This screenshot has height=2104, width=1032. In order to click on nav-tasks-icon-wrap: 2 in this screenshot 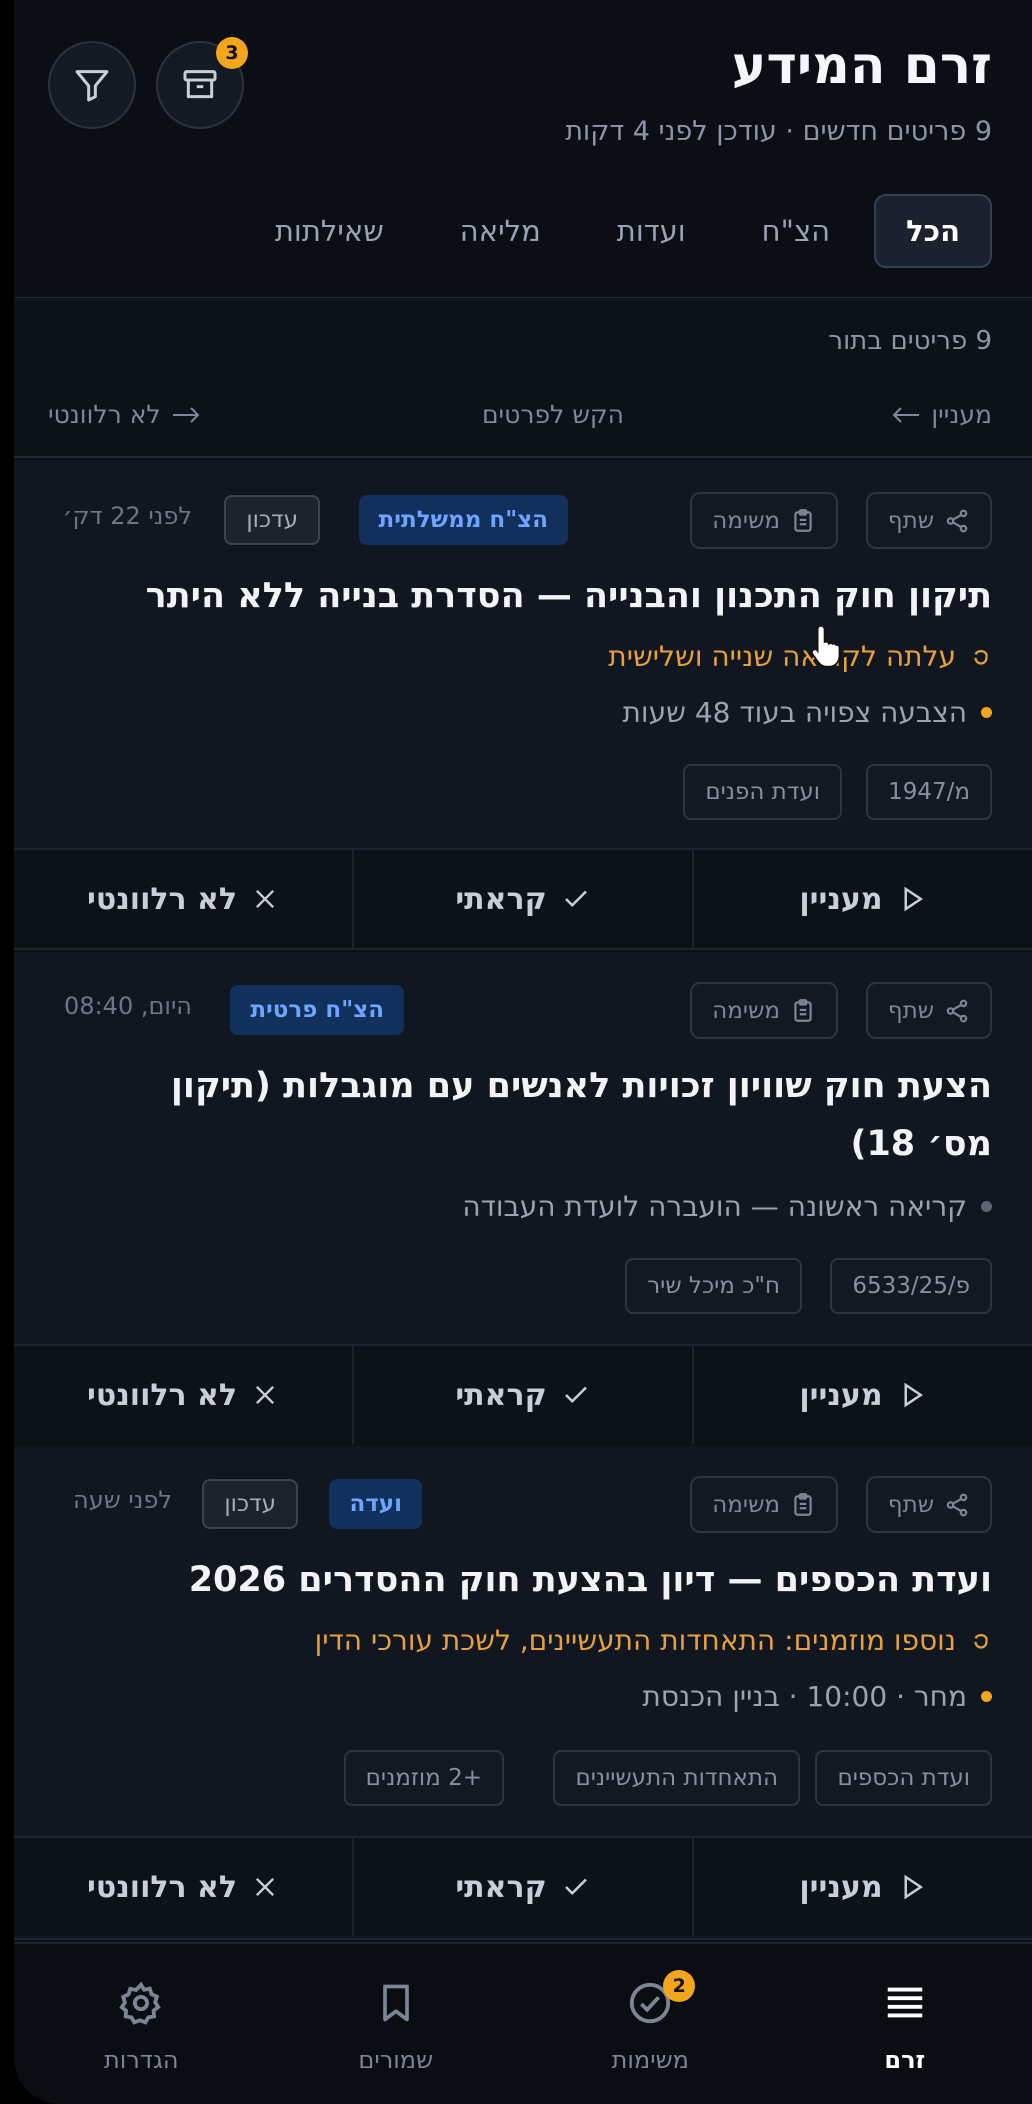, I will do `click(661, 1999)`.